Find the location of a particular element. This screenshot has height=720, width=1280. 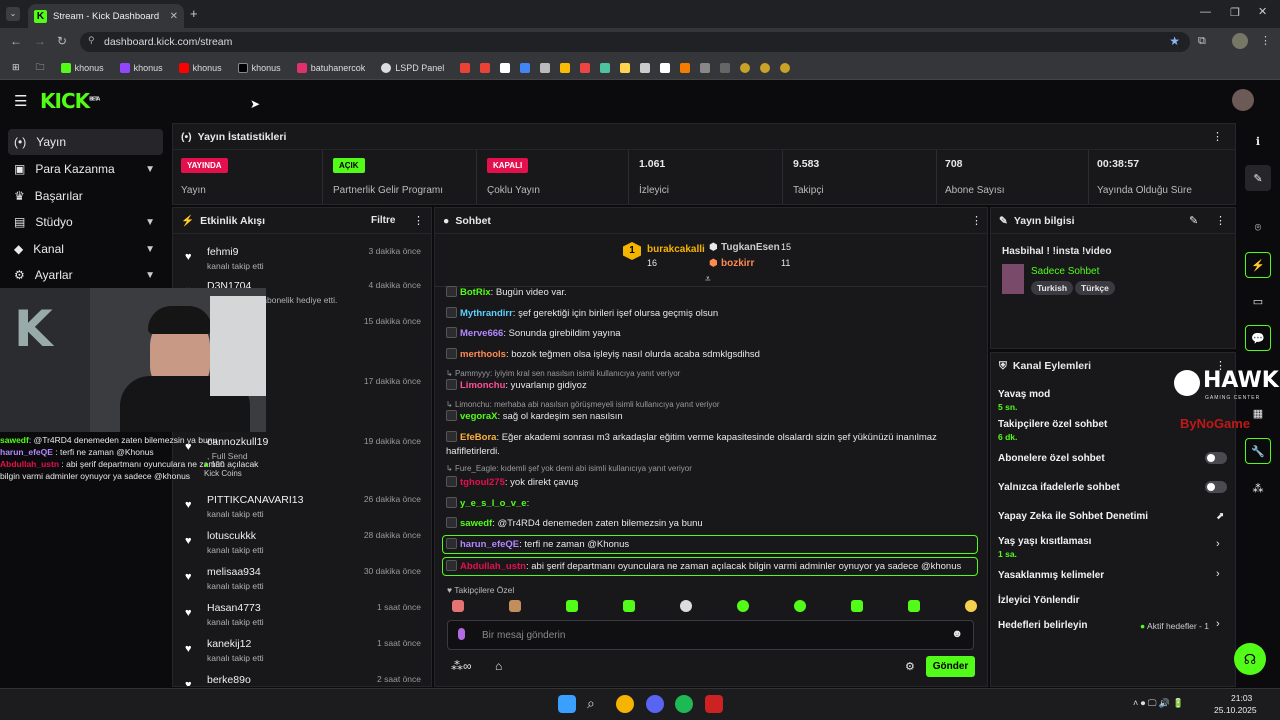

store-icon: ⌂ is located at coordinates (498, 666).